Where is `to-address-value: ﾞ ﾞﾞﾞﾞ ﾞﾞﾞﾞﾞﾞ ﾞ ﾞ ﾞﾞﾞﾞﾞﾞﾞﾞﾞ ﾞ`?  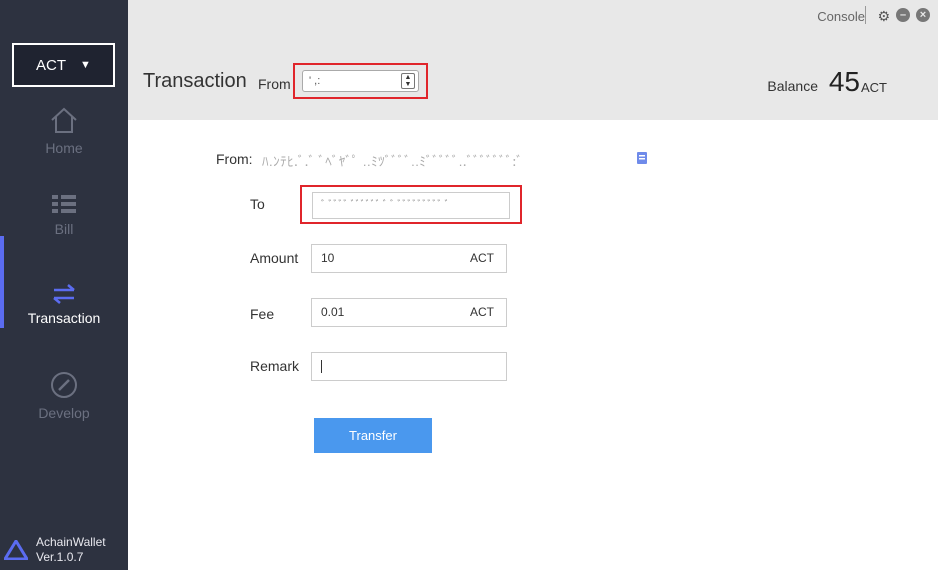 to-address-value: ﾞ ﾞﾞﾞﾞ ﾞﾞﾞﾞﾞﾞ ﾞ ﾞ ﾞﾞﾞﾞﾞﾞﾞﾞﾞ ﾞ is located at coordinates (385, 205).